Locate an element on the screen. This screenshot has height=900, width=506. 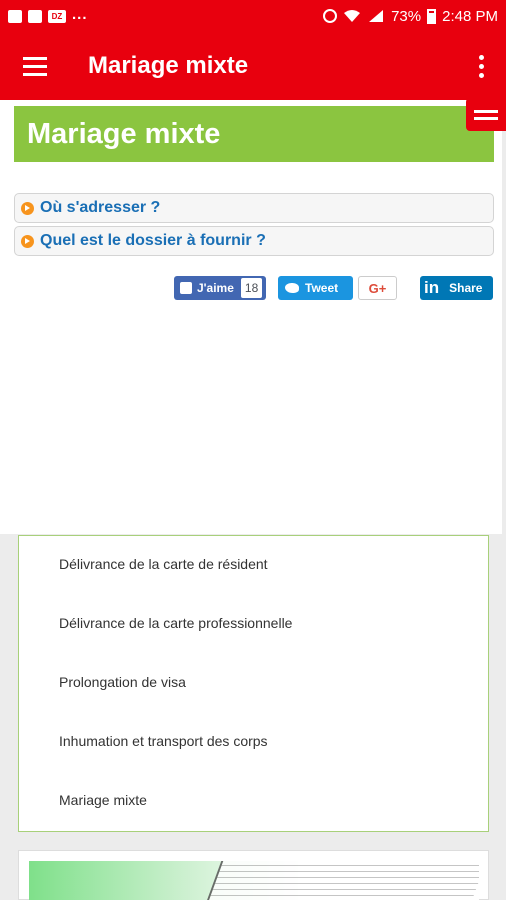
document-image is located at coordinates (254, 880).